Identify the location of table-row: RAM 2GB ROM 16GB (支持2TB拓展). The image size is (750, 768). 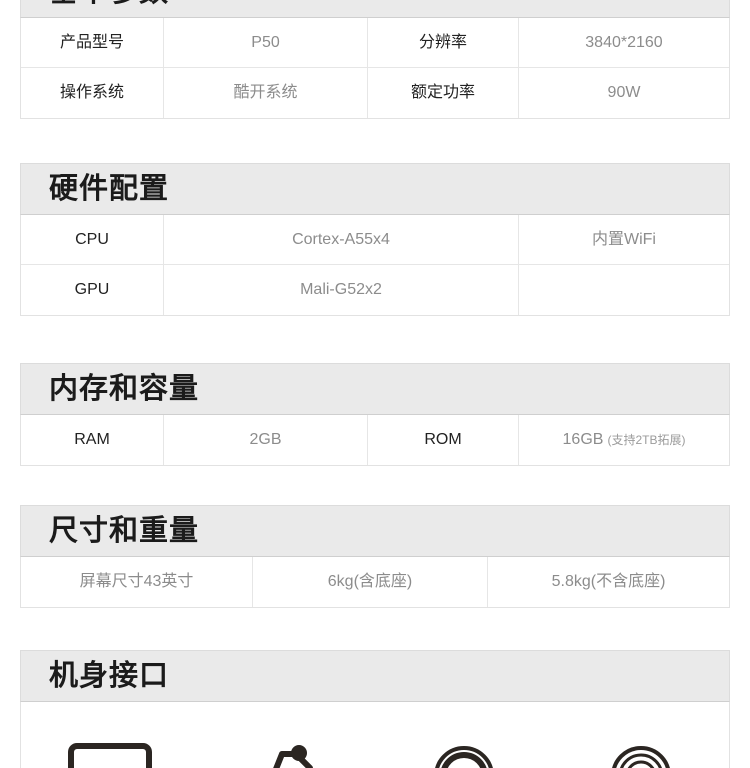
(375, 440).